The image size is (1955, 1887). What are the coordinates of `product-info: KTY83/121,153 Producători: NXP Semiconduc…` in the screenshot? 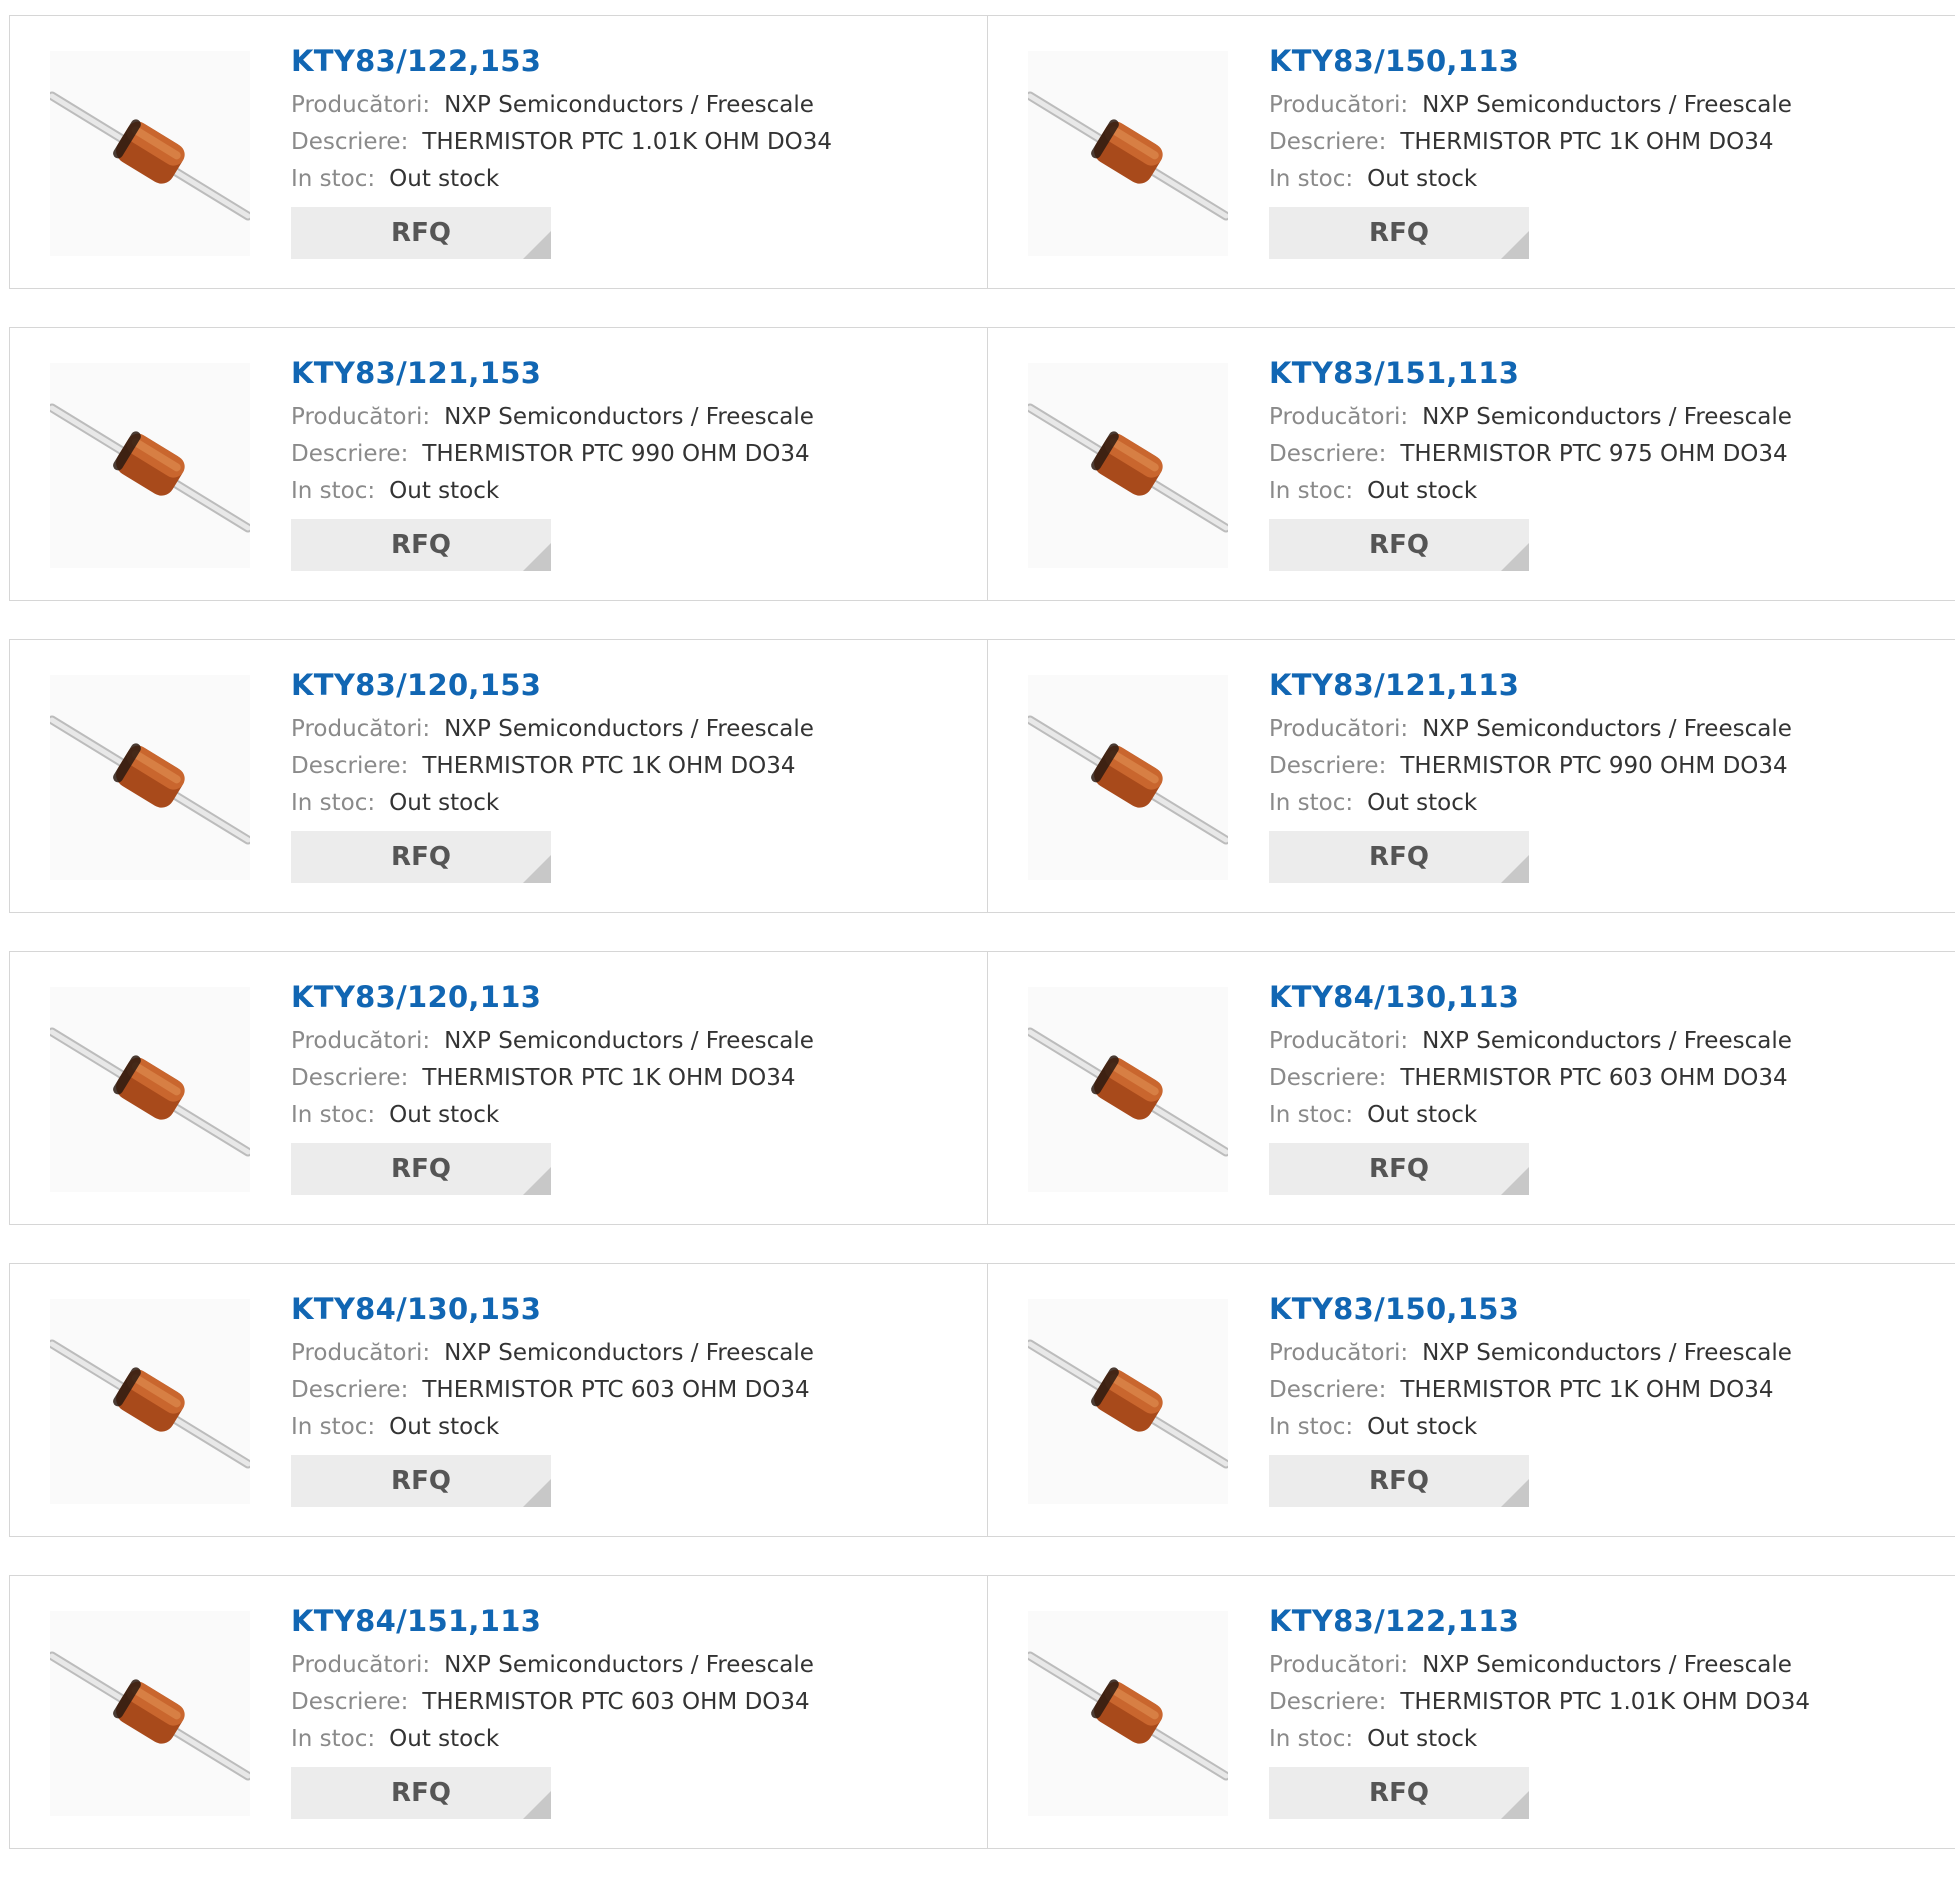 It's located at (552, 462).